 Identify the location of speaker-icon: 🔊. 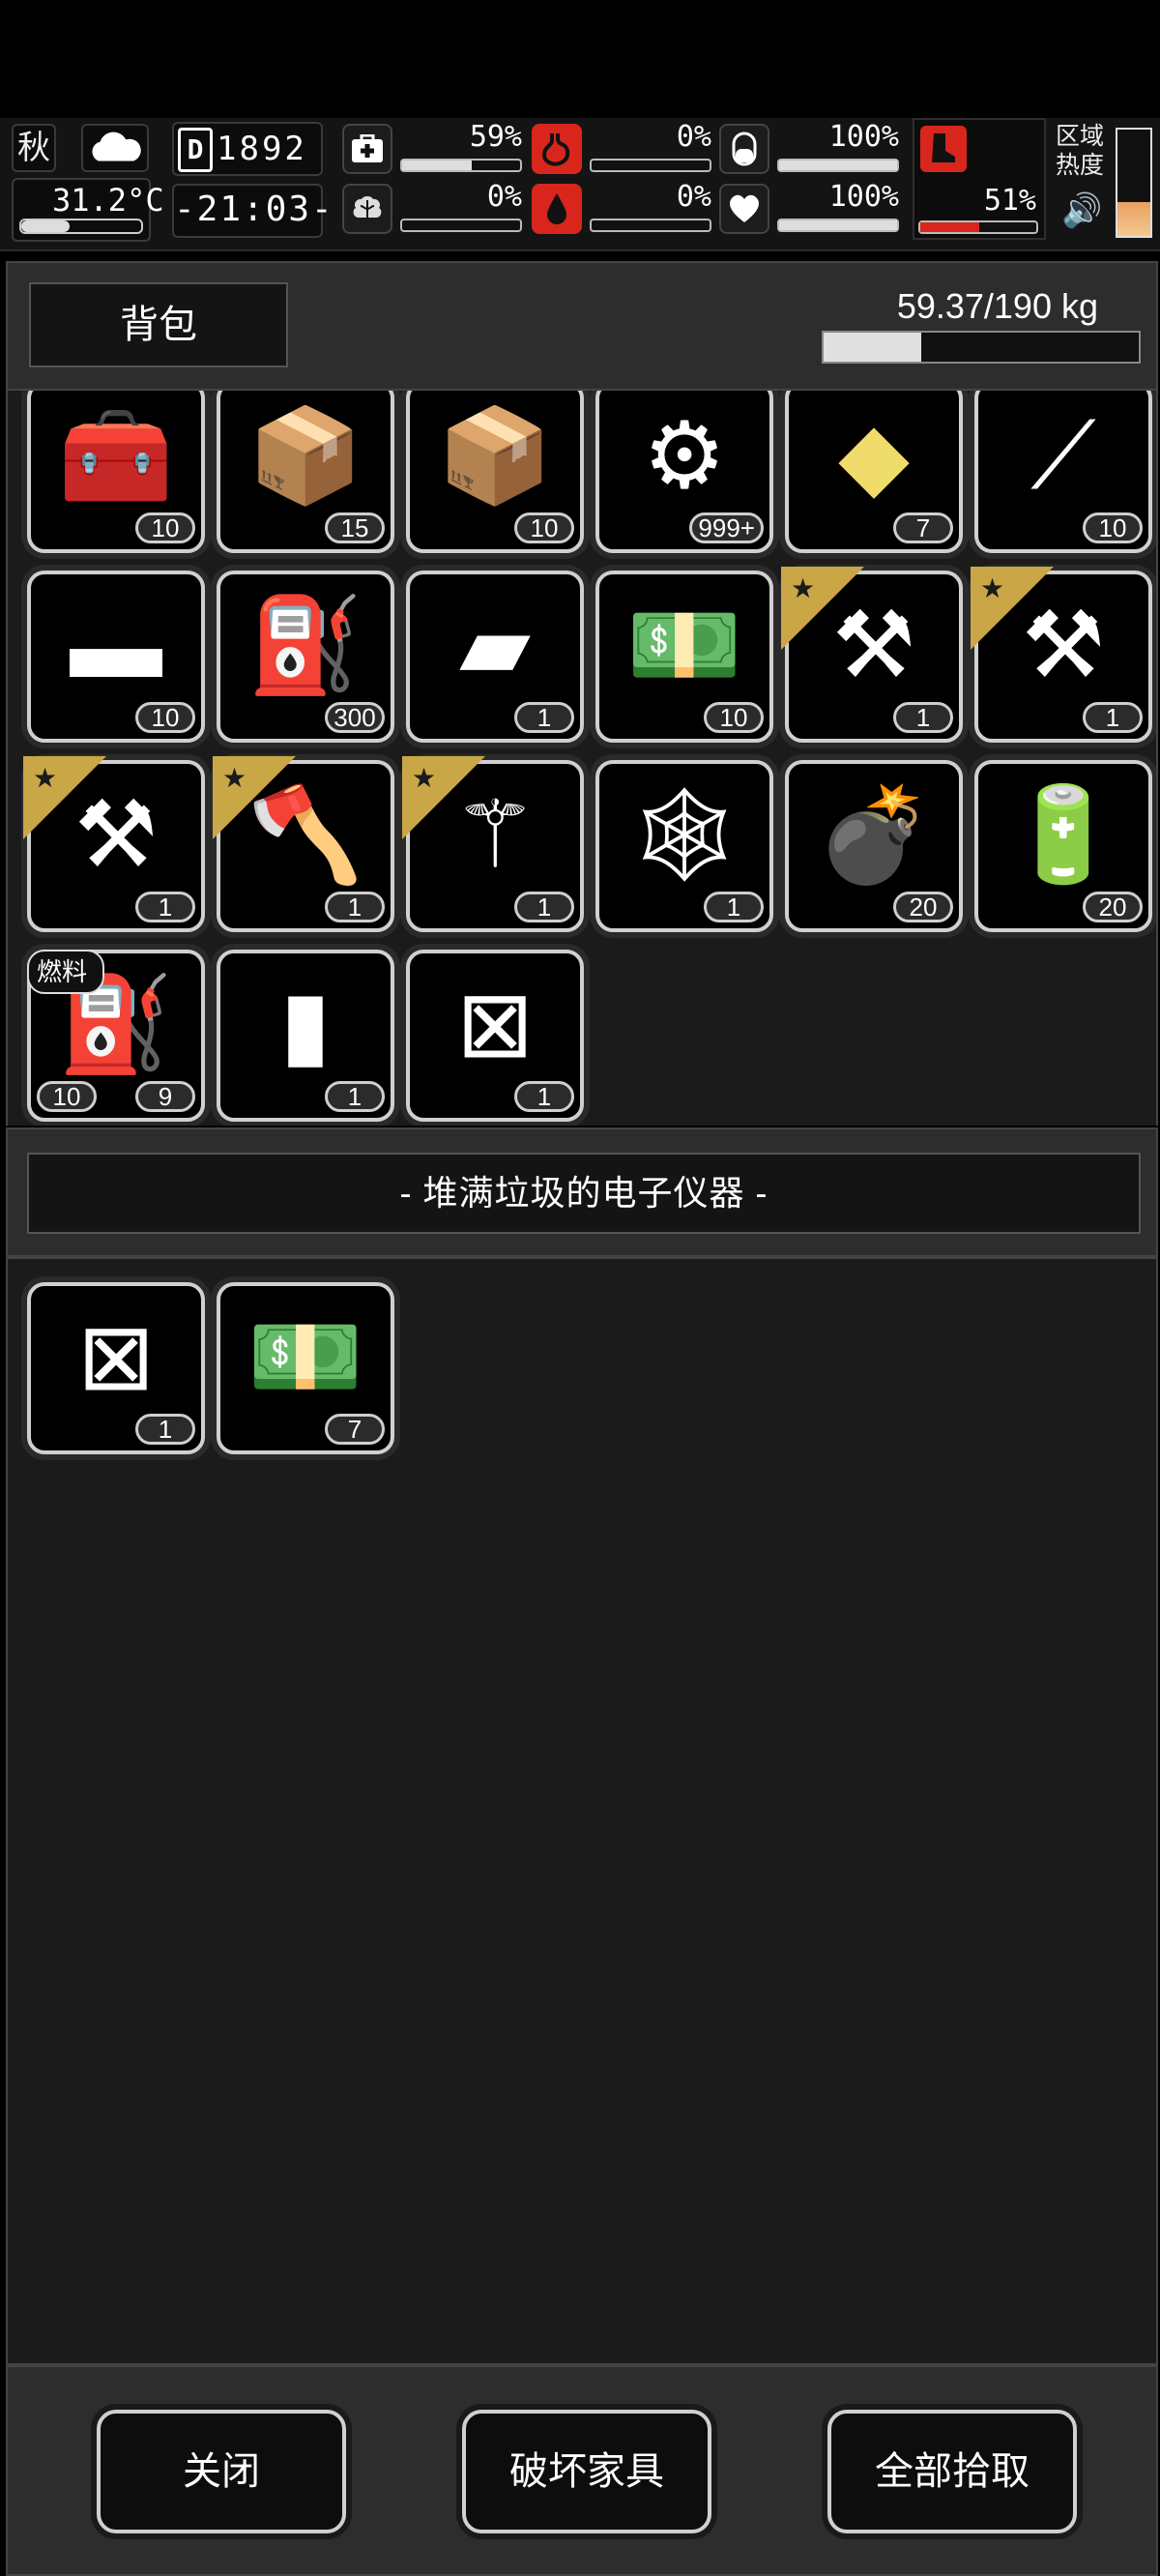
(1082, 210).